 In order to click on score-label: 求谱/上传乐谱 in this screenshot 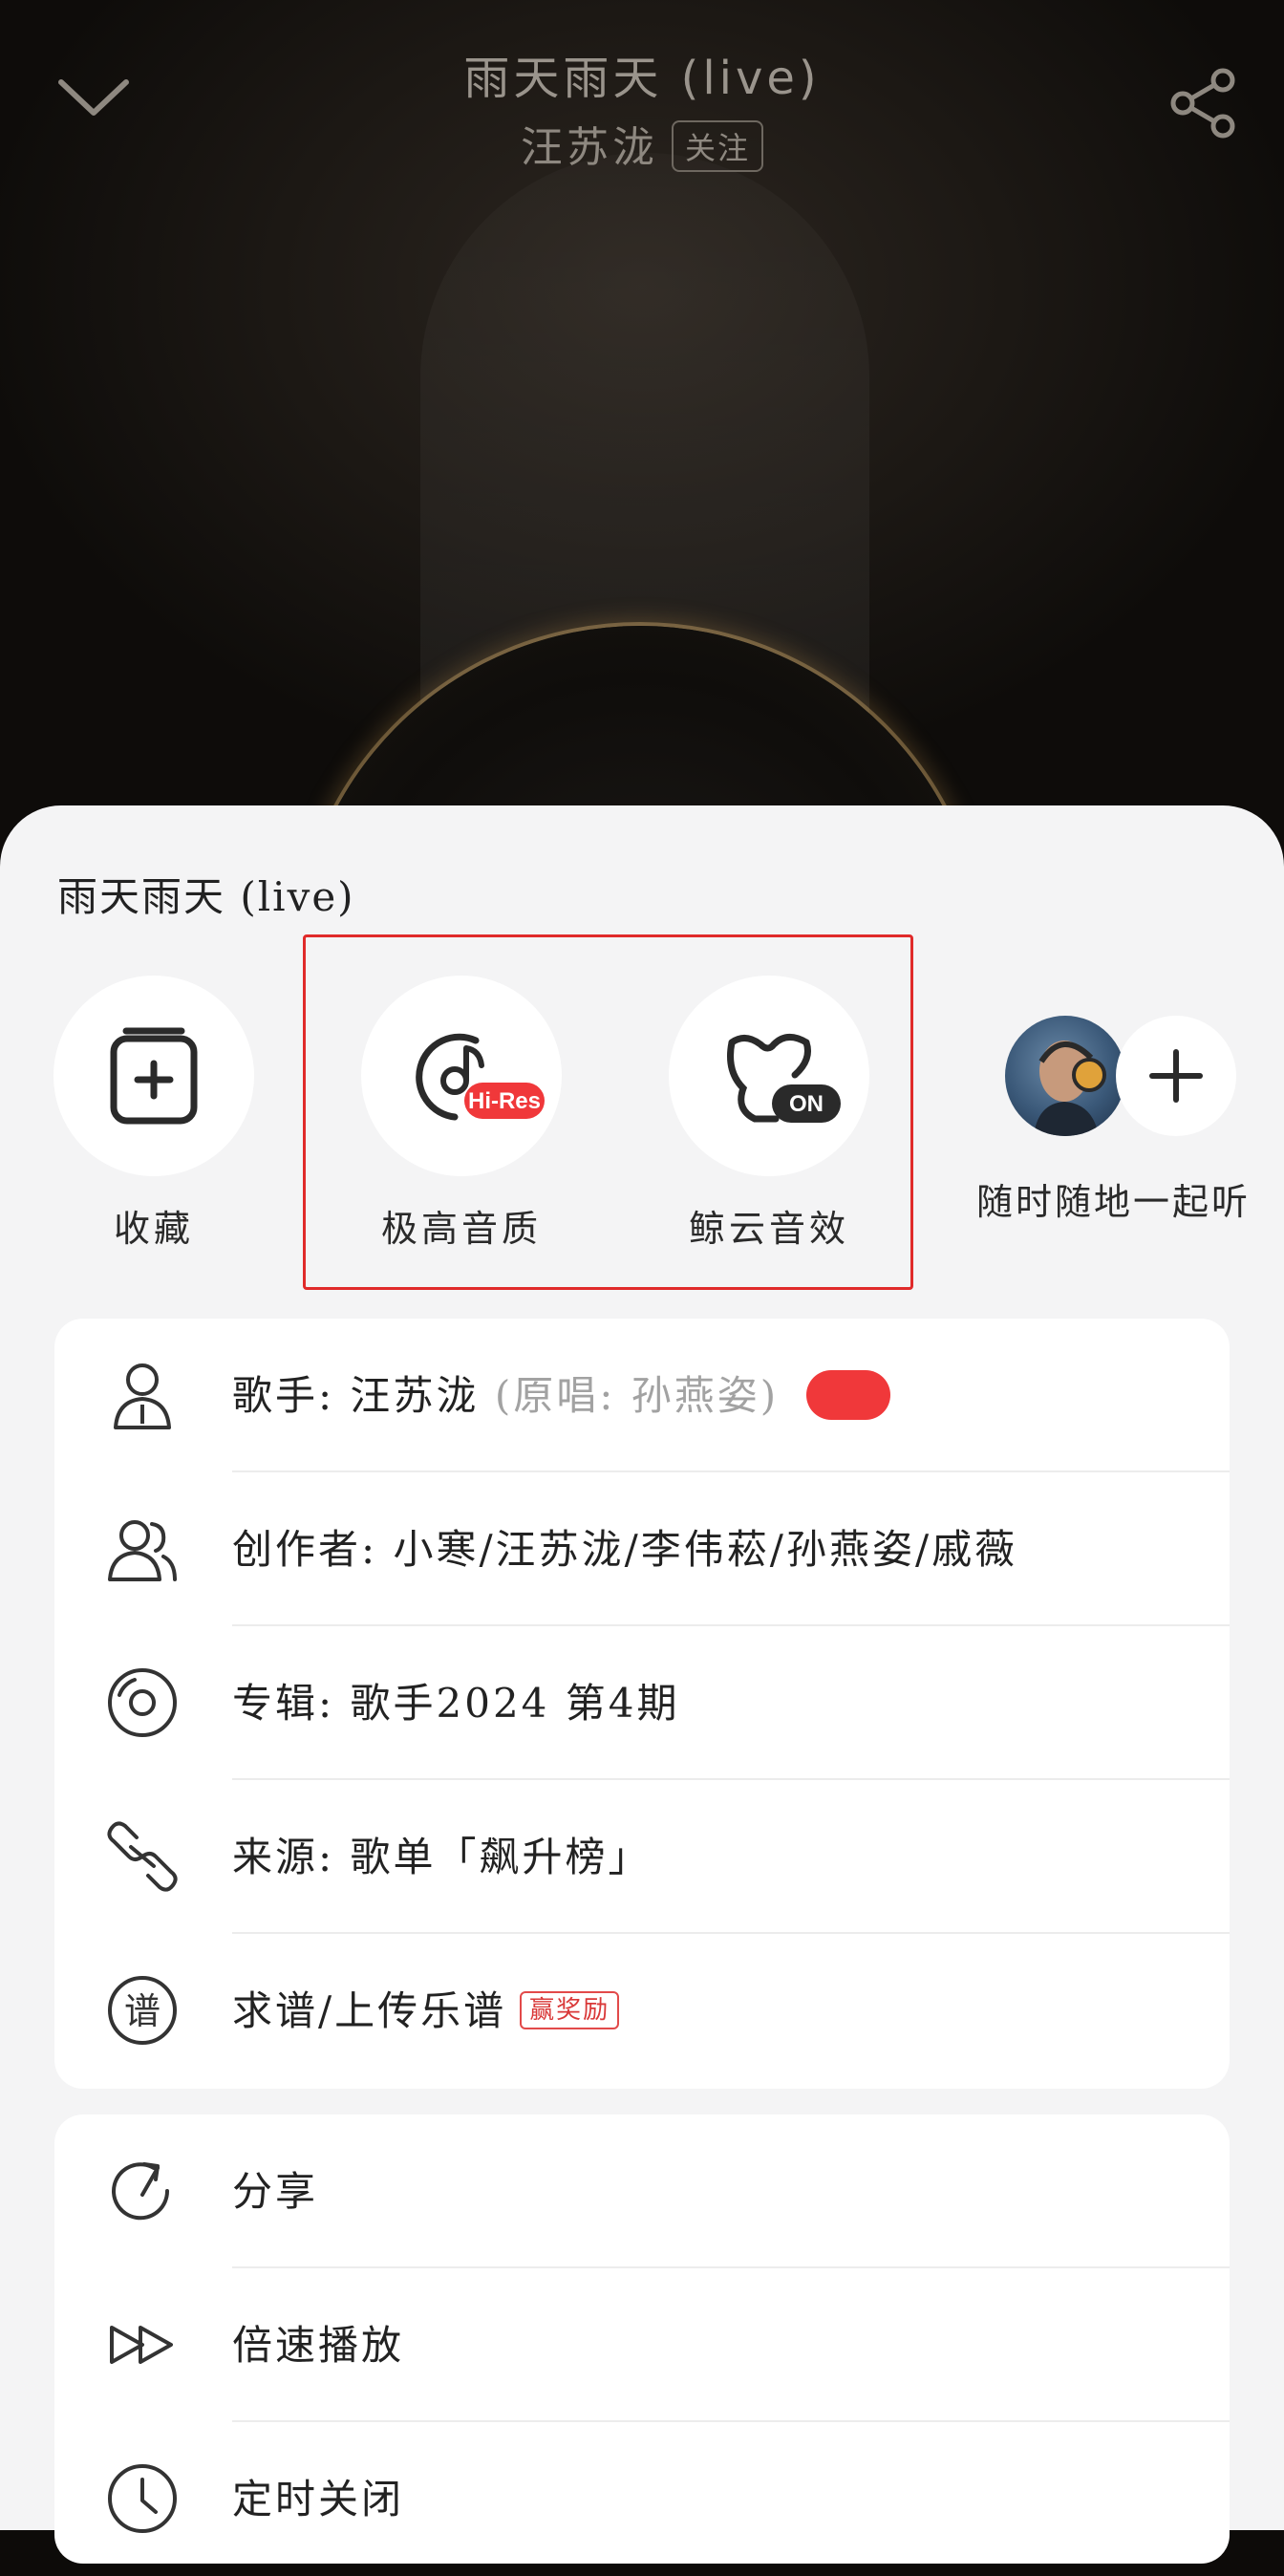, I will do `click(369, 2010)`.